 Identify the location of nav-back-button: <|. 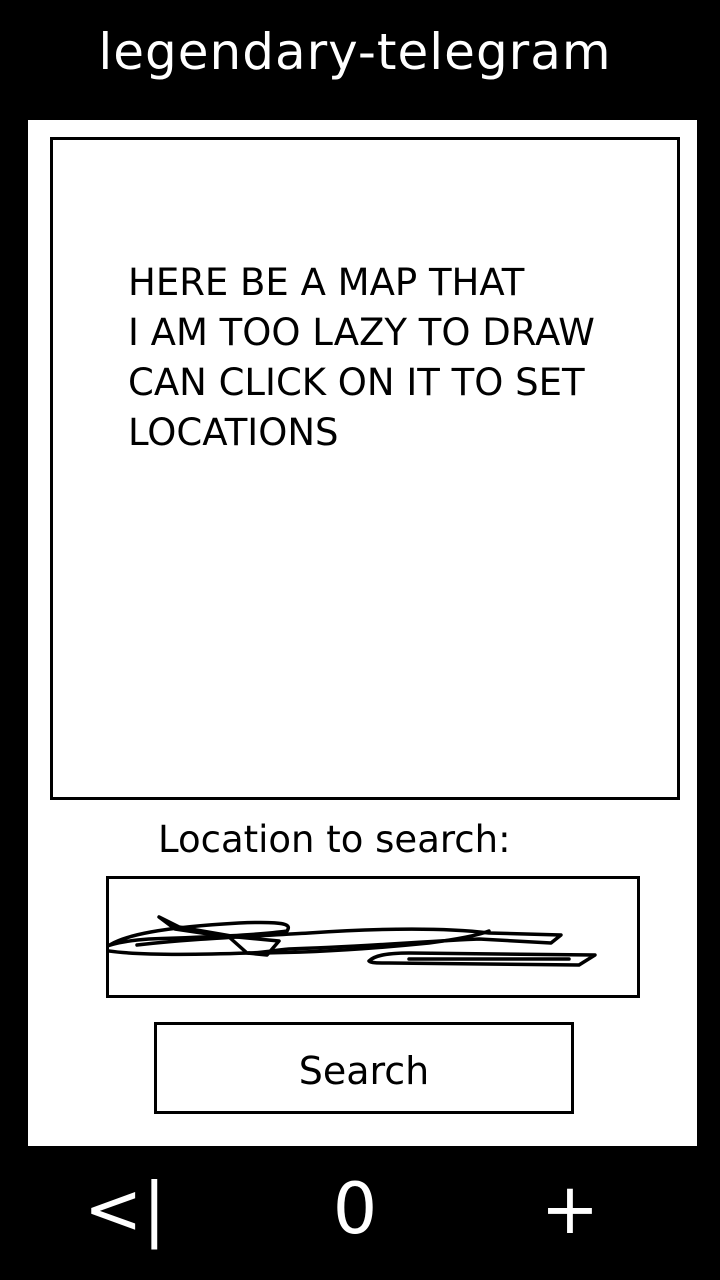
(125, 1209).